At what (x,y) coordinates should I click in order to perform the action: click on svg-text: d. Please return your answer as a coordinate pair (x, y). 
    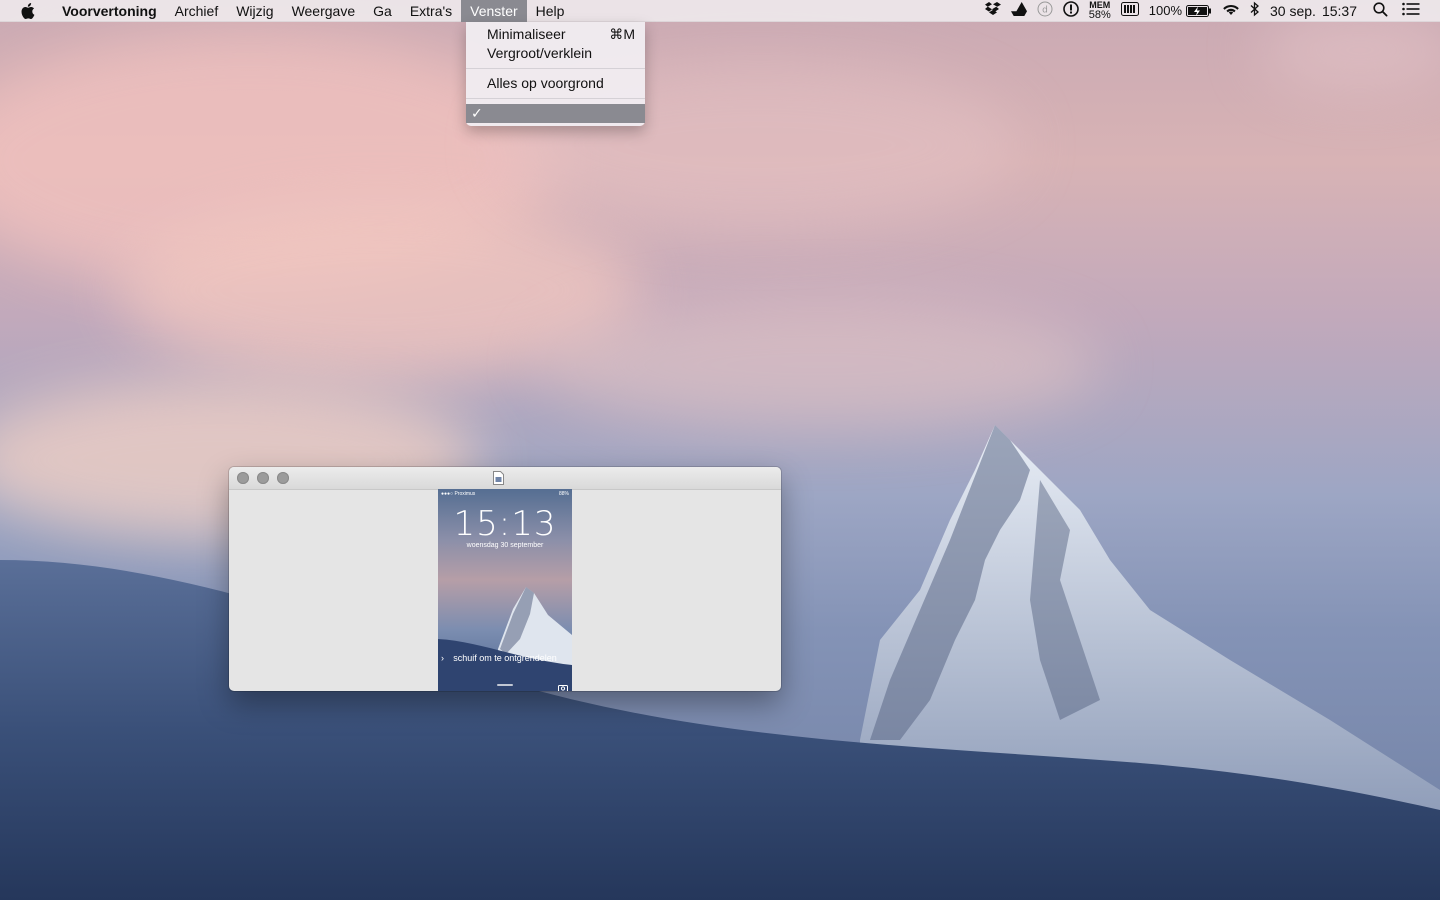
    Looking at the image, I should click on (1045, 11).